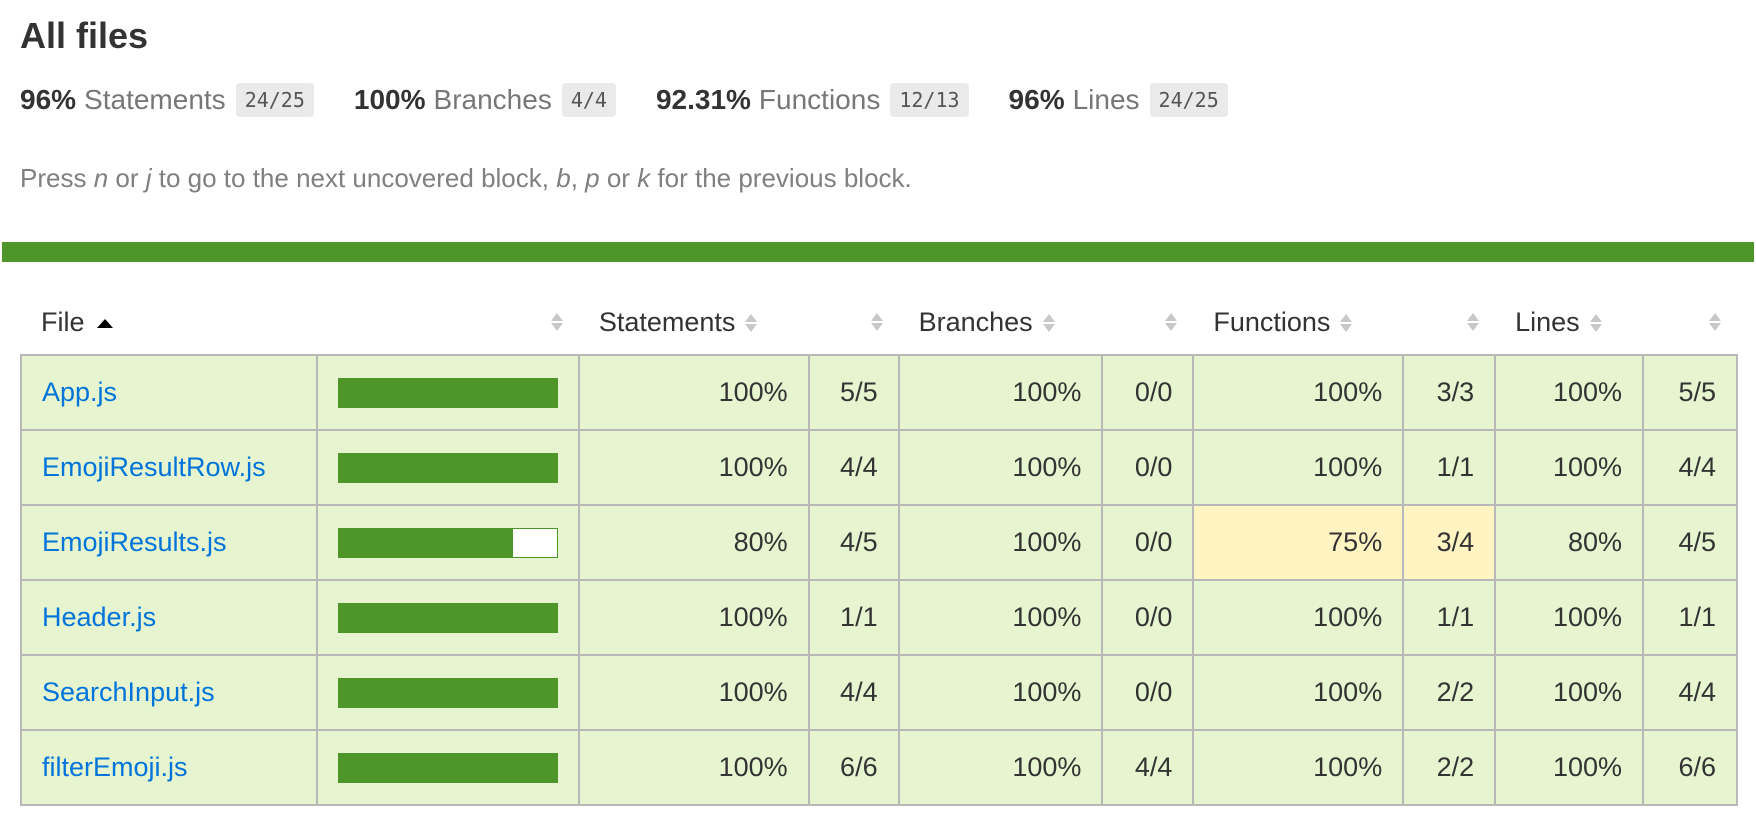 The height and width of the screenshot is (818, 1756). Describe the element at coordinates (1690, 392) in the screenshot. I see `lines-fraction: 5/5` at that location.